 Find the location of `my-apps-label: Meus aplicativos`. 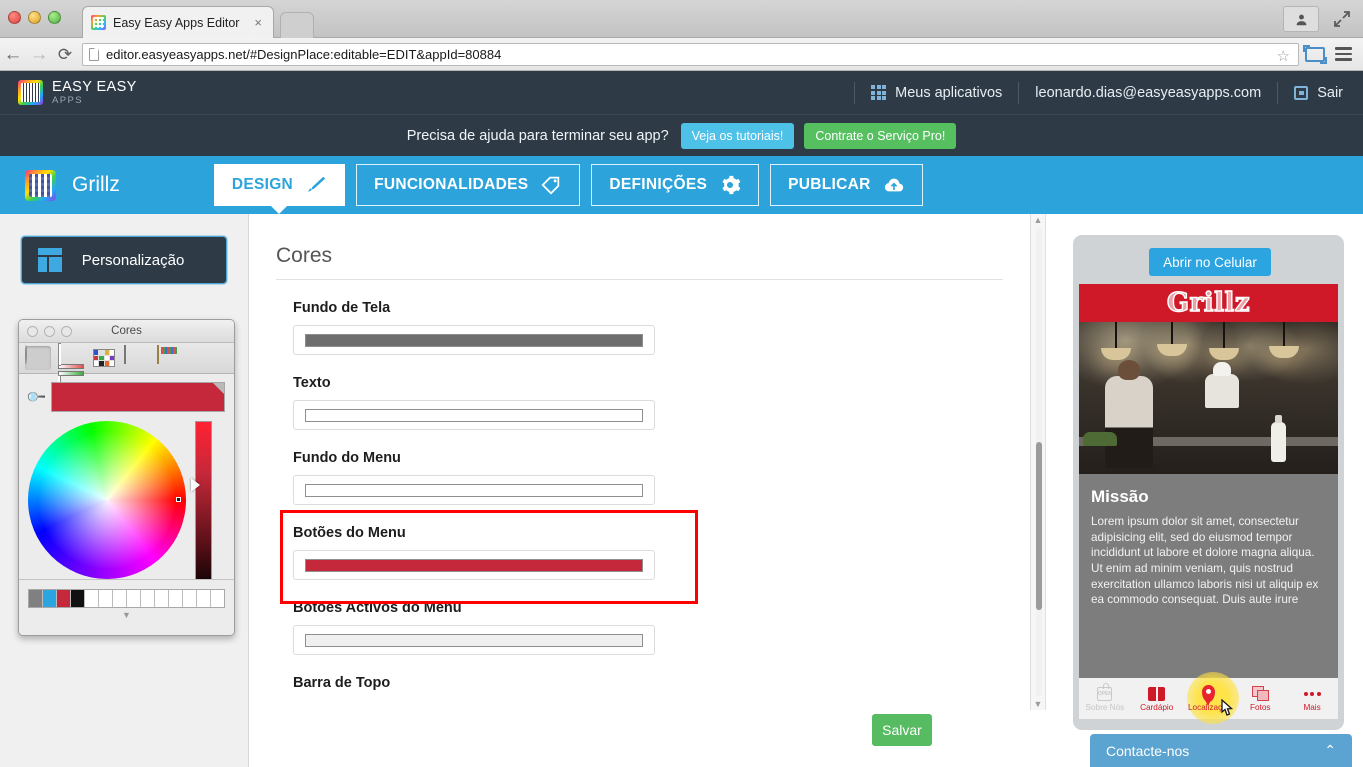

my-apps-label: Meus aplicativos is located at coordinates (949, 92).